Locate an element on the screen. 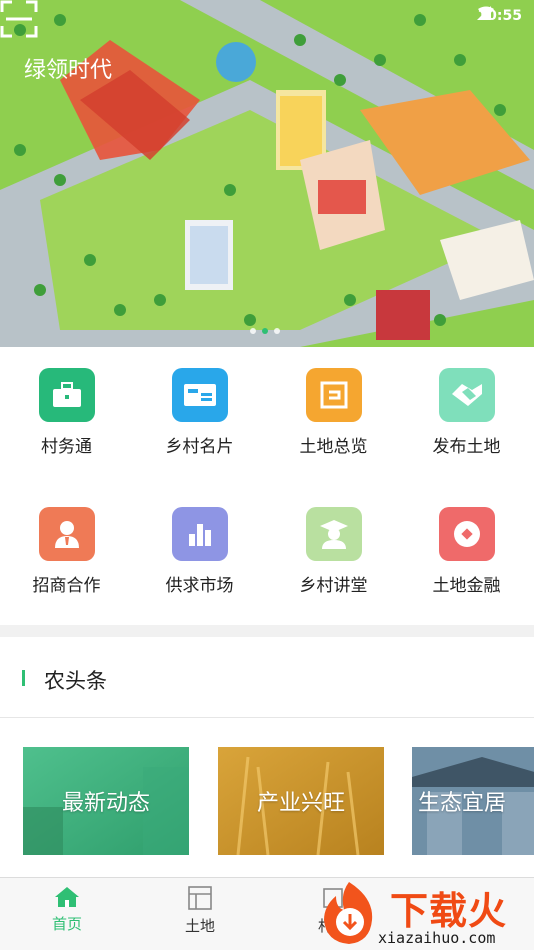 Image resolution: width=534 pixels, height=950 pixels. grid-item-market: 供求市场 is located at coordinates (199, 541).